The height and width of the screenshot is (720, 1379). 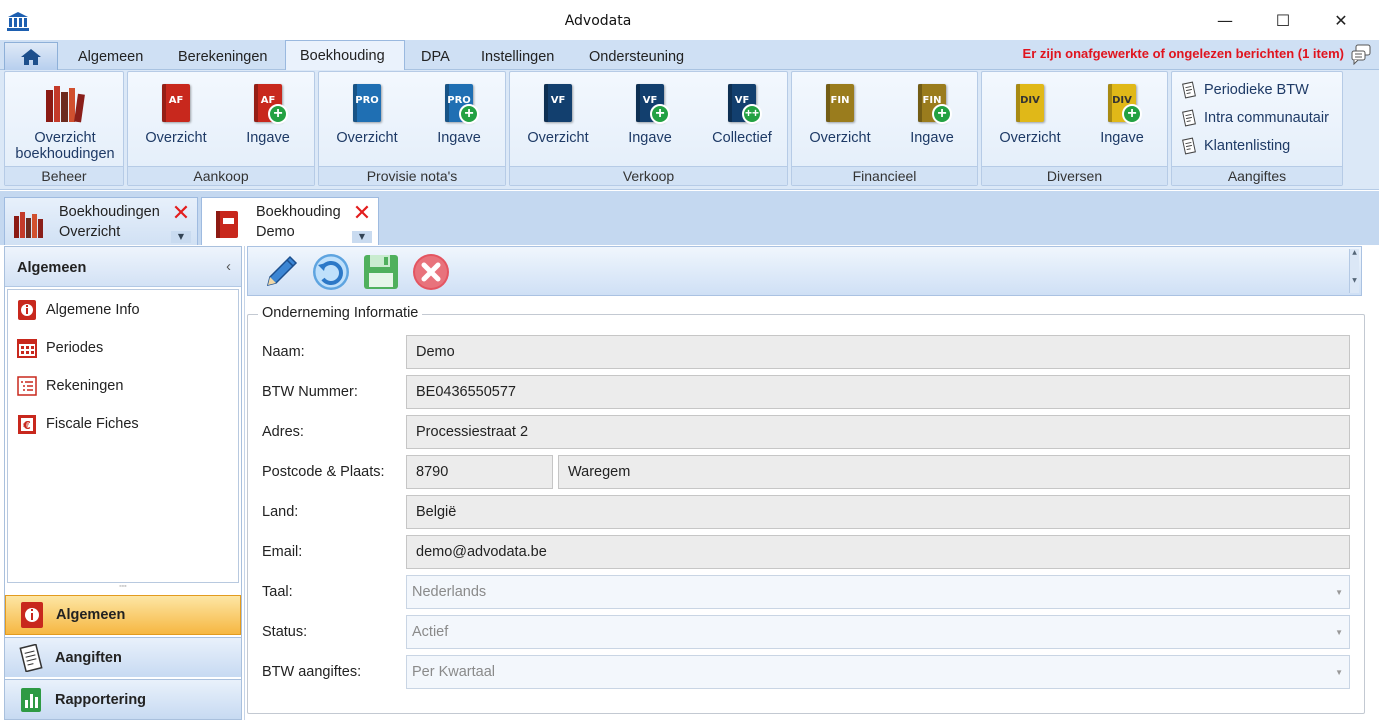 I want to click on aankoop-ingave-button: AF + Ingave, so click(x=268, y=114).